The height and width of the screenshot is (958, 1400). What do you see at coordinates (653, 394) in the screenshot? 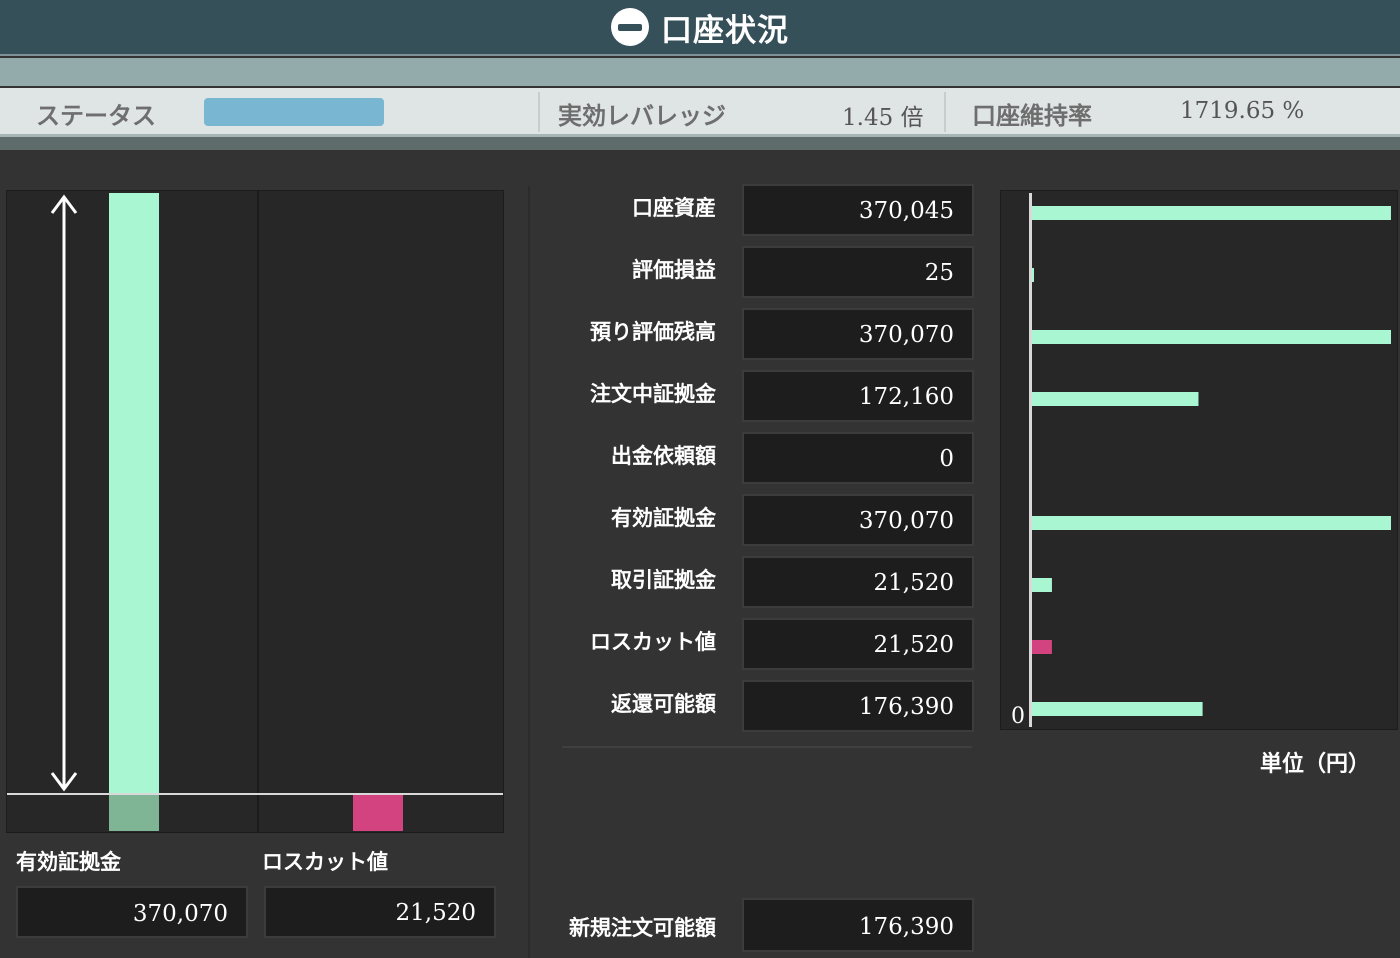
I see `row-label: 注文中証拠金` at bounding box center [653, 394].